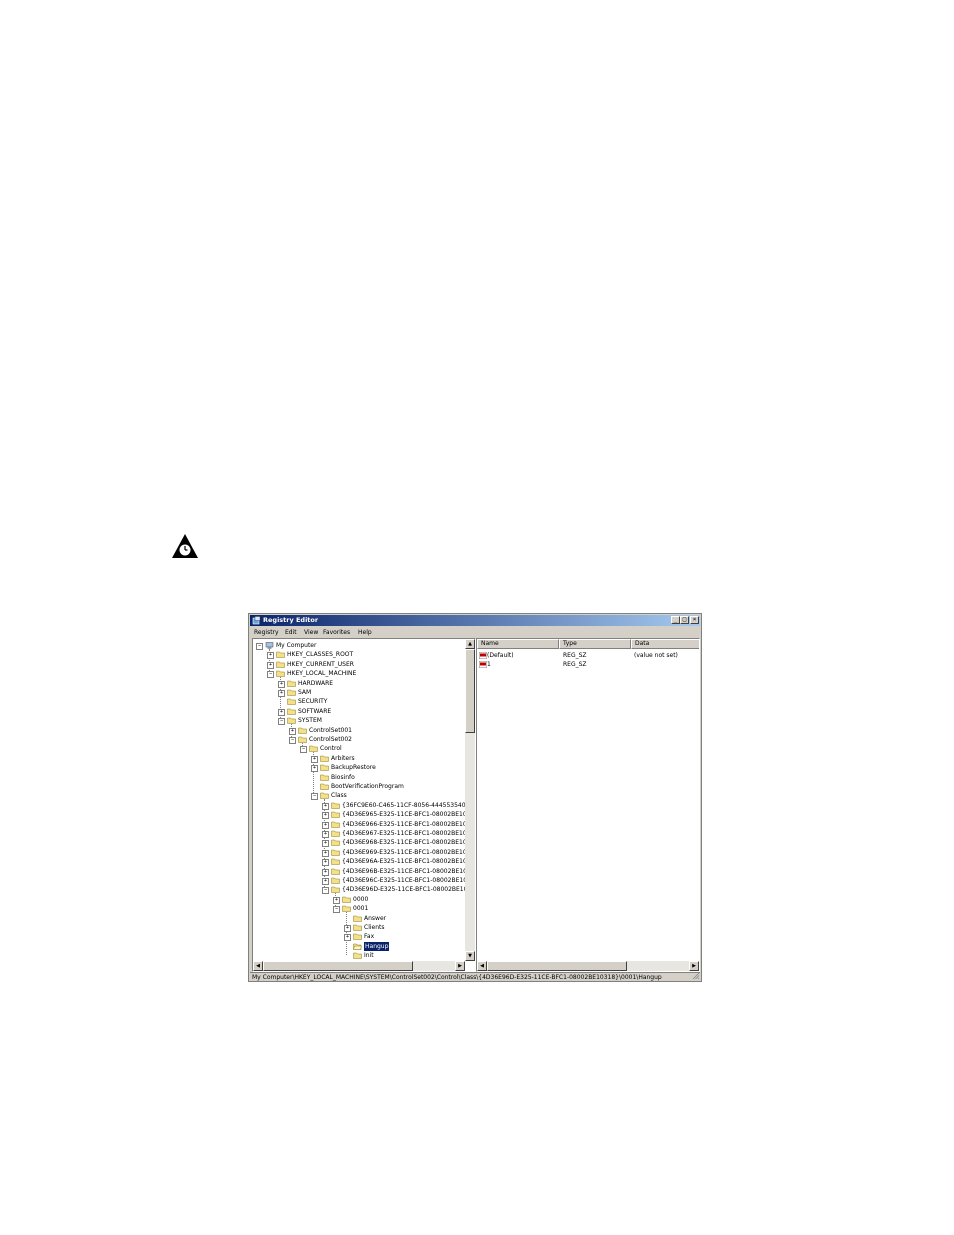  I want to click on tree-horizontal-scrollbar: ◀ ▶, so click(359, 966).